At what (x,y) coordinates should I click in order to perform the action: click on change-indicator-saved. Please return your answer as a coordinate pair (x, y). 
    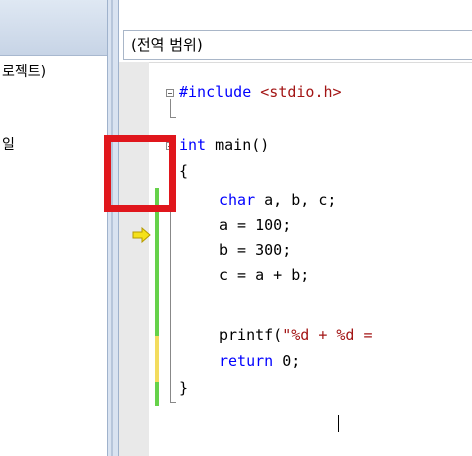
    Looking at the image, I should click on (157, 394).